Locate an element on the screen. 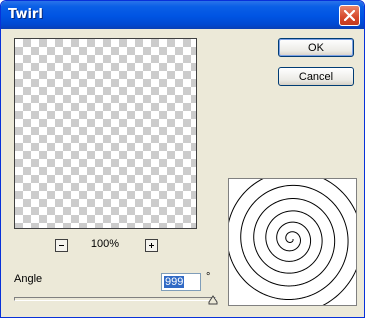  cancel-button: Cancel is located at coordinates (316, 76).